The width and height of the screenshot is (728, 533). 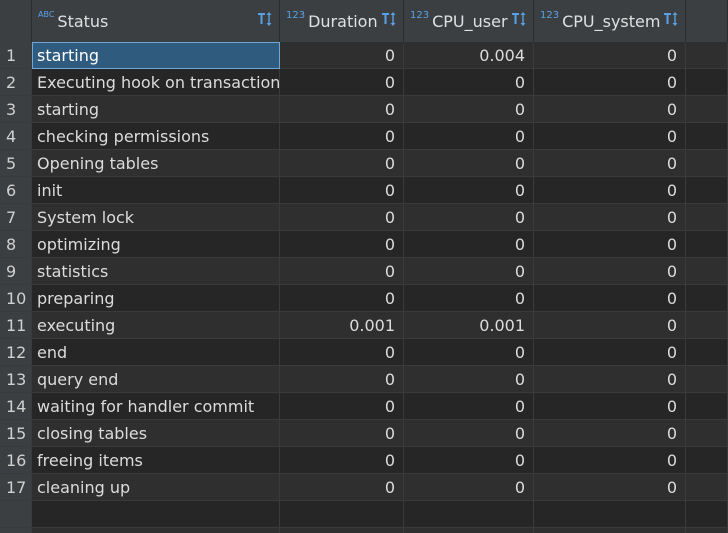 I want to click on status-cell: closing tables, so click(x=156, y=433).